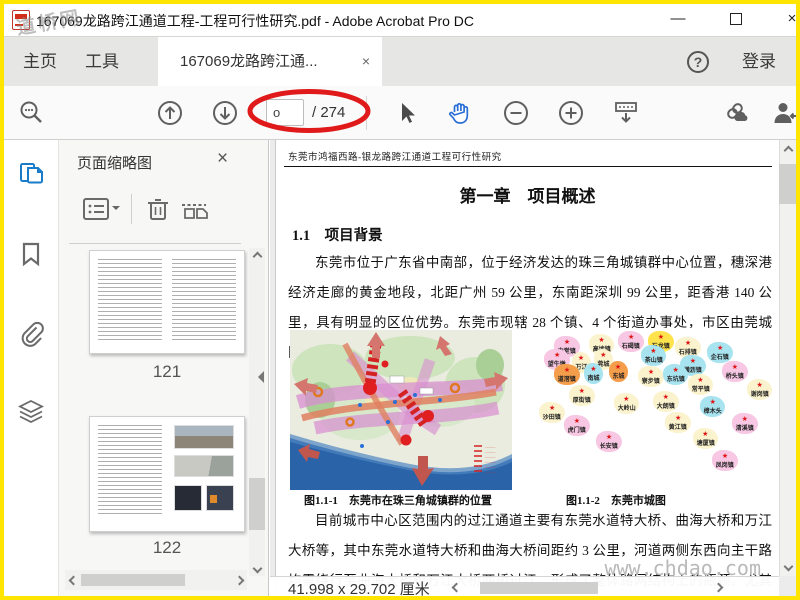  What do you see at coordinates (653, 360) in the screenshot?
I see `town-label: 茶山镇` at bounding box center [653, 360].